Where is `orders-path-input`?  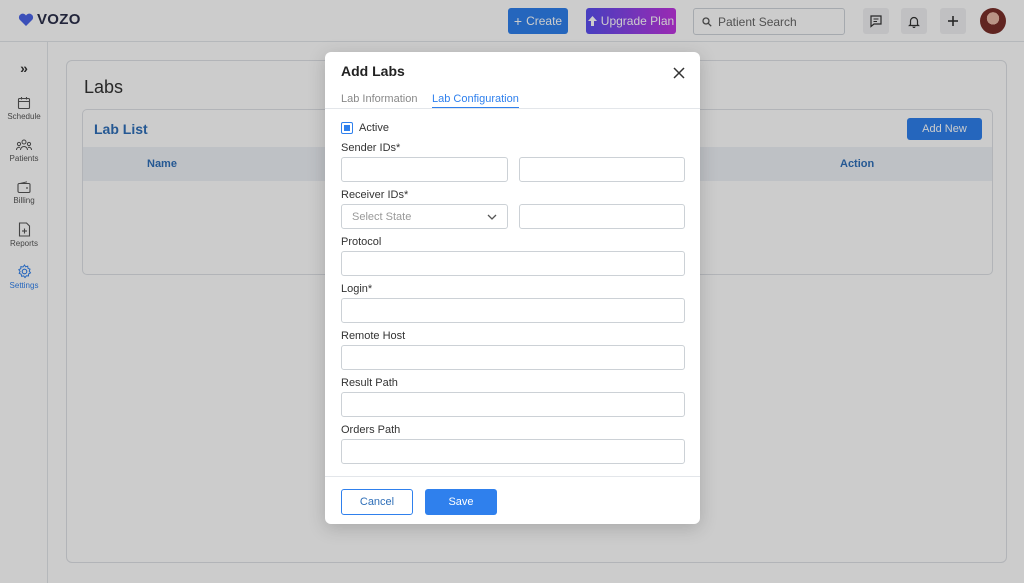
orders-path-input is located at coordinates (513, 451).